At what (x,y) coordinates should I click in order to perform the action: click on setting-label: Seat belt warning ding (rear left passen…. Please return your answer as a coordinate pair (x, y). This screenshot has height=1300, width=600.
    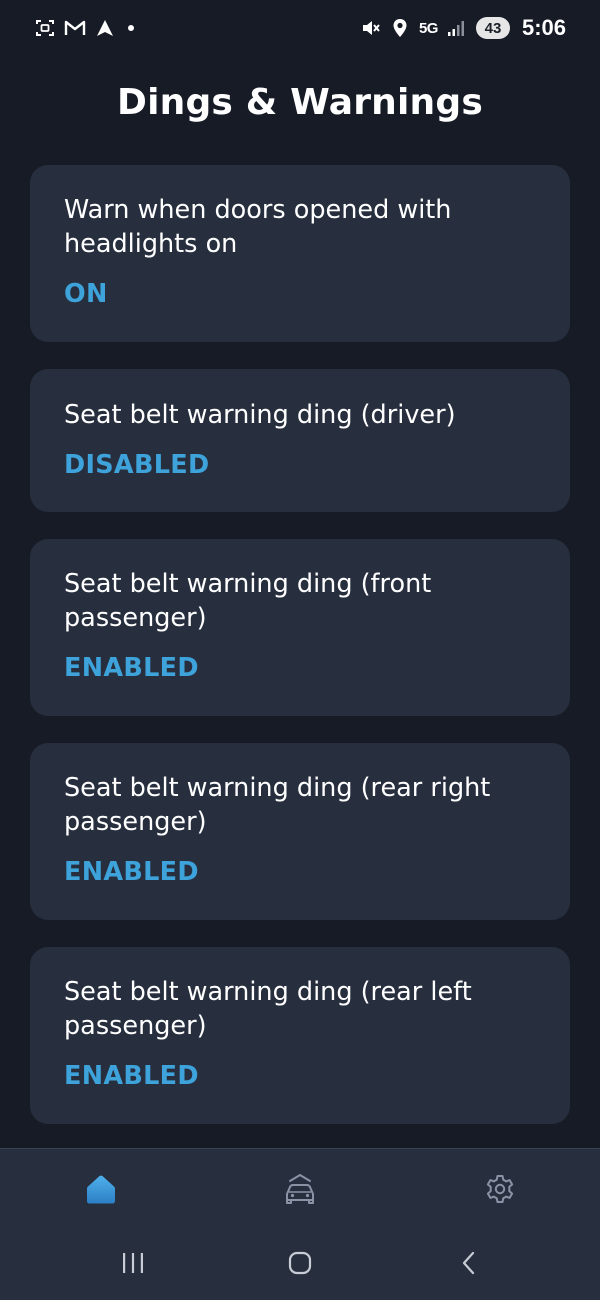
    Looking at the image, I should click on (268, 1009).